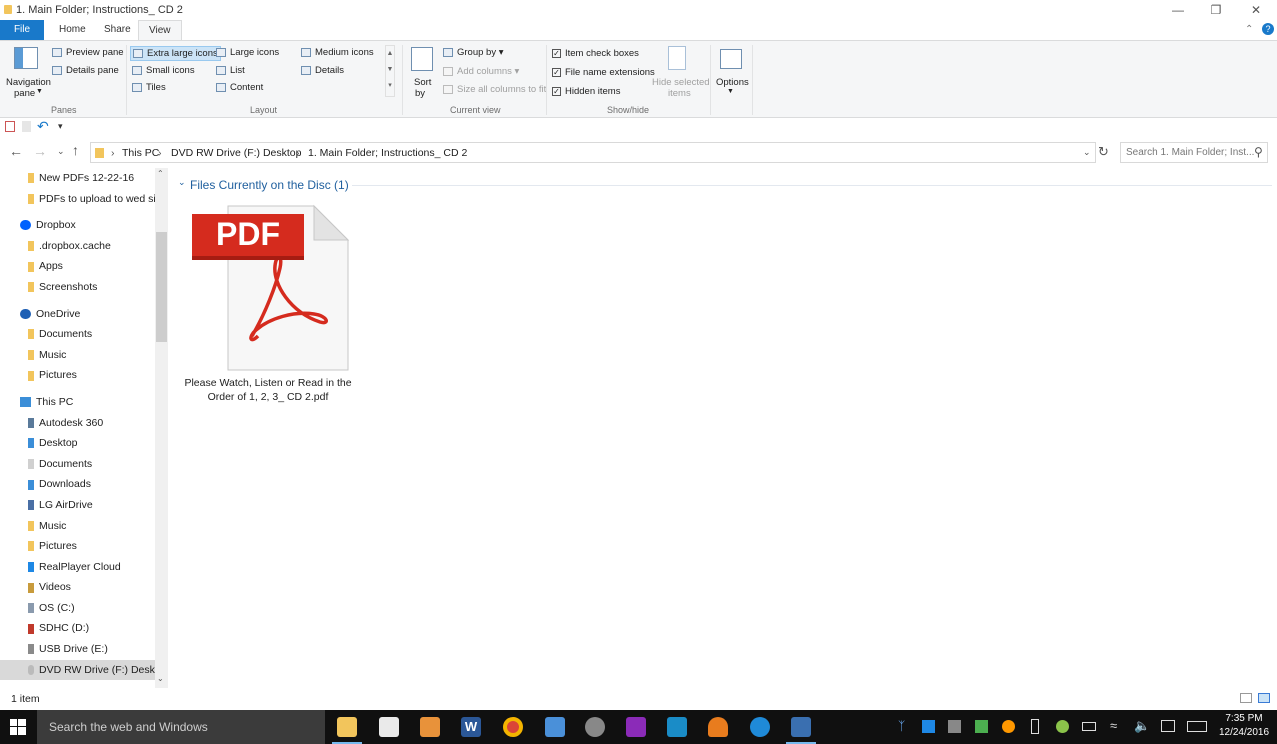  Describe the element at coordinates (84, 287) in the screenshot. I see `sidebar-item-screenshots: Screenshots` at that location.